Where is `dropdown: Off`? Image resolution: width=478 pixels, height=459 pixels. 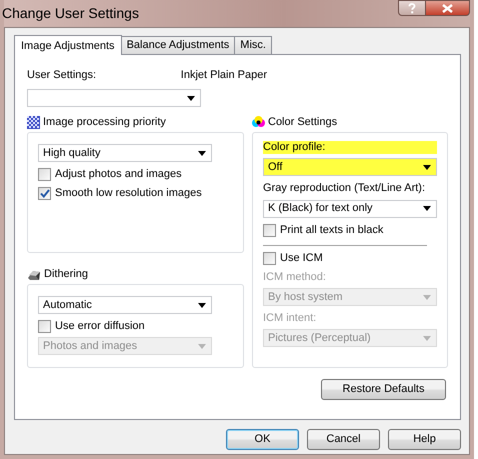
dropdown: Off is located at coordinates (350, 167).